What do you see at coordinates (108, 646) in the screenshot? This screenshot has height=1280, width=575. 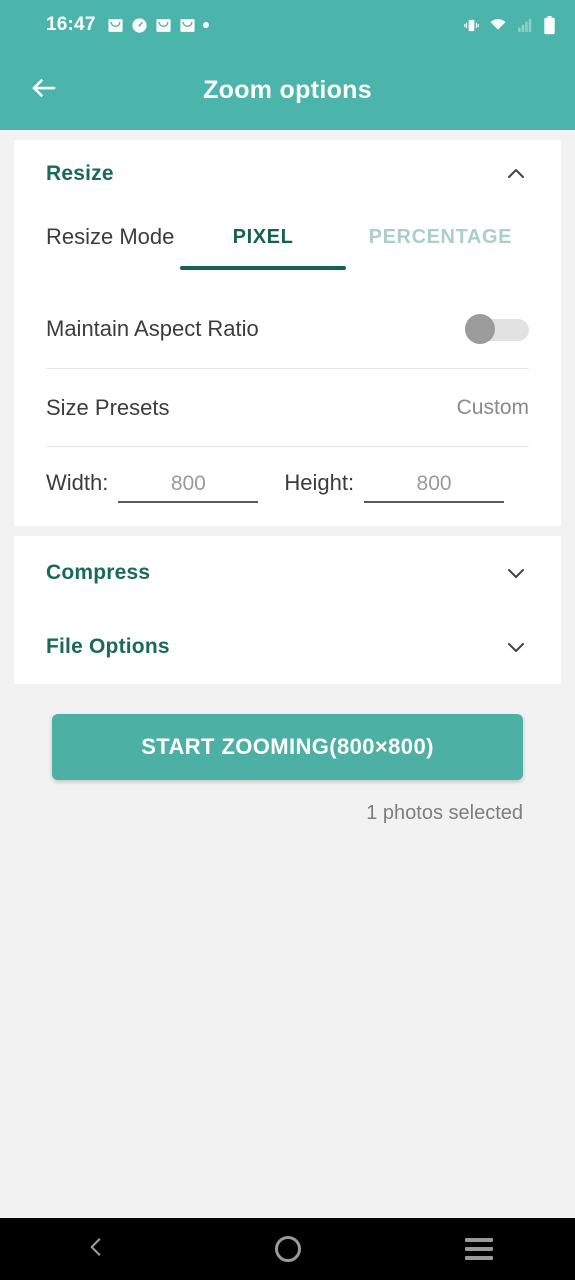 I see `file-options-section-title: File Options` at bounding box center [108, 646].